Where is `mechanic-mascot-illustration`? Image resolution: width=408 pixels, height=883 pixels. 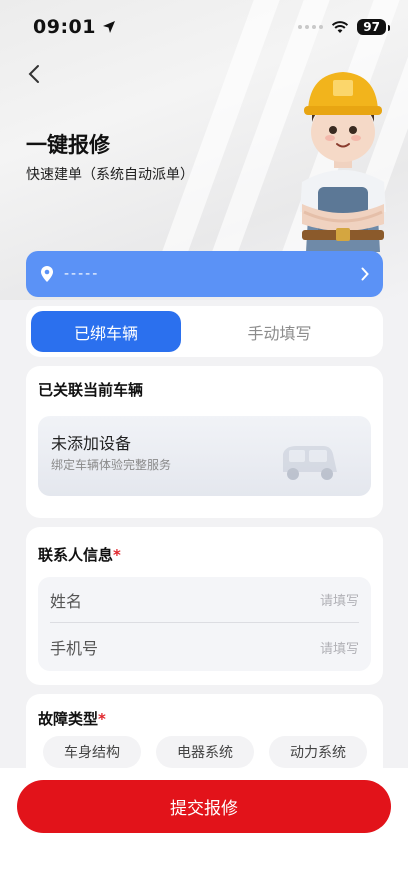 mechanic-mascot-illustration is located at coordinates (343, 162).